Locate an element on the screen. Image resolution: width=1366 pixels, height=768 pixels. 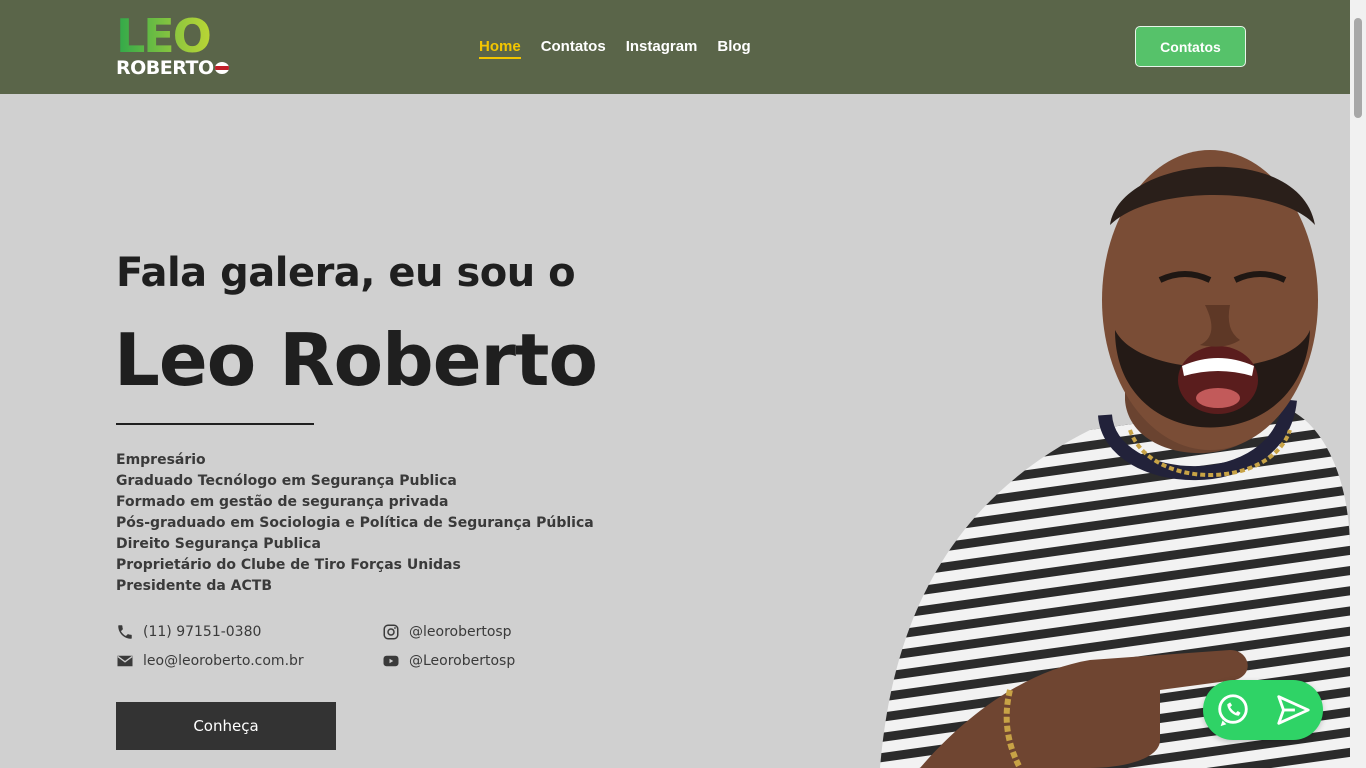
mail-icon is located at coordinates (125, 661).